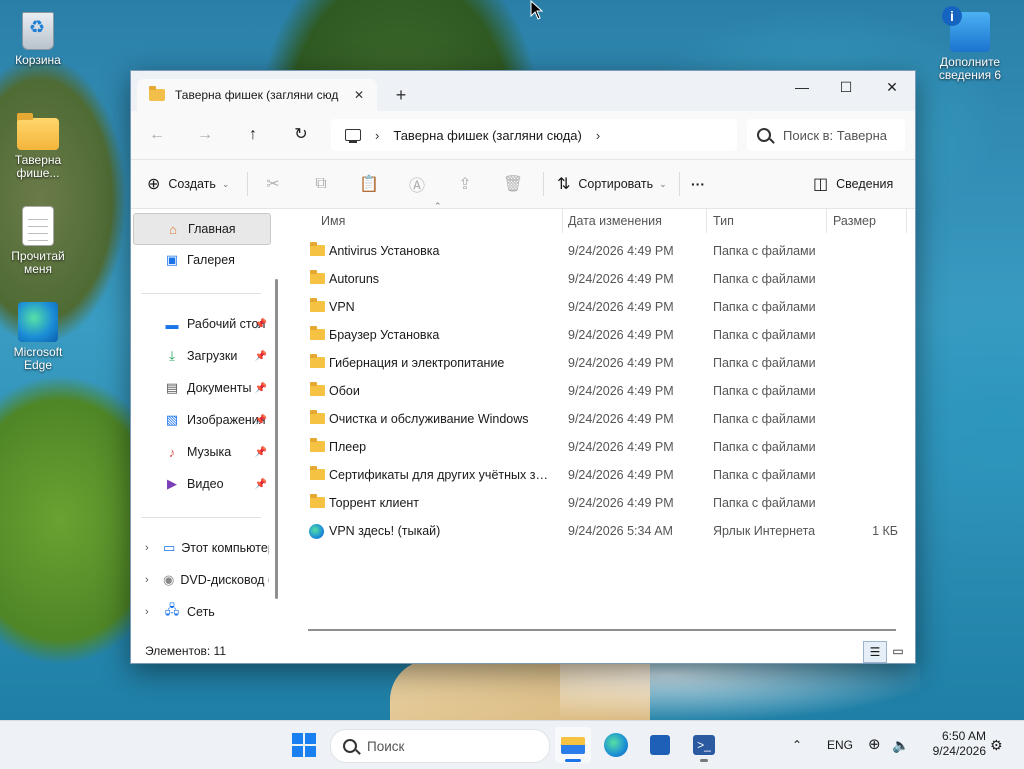  I want to click on nav-item-this-pc: › ▭ Этот компьютер, so click(201, 548).